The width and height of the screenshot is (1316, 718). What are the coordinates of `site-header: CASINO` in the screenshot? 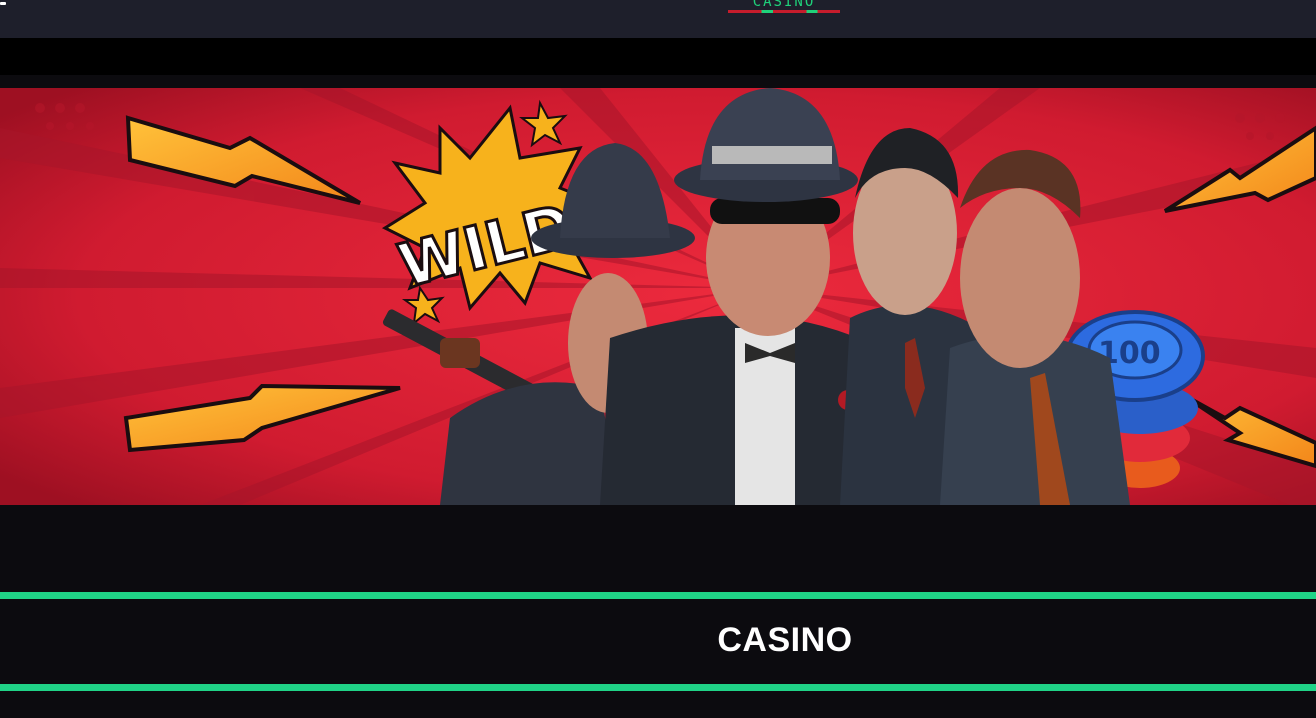 It's located at (658, 19).